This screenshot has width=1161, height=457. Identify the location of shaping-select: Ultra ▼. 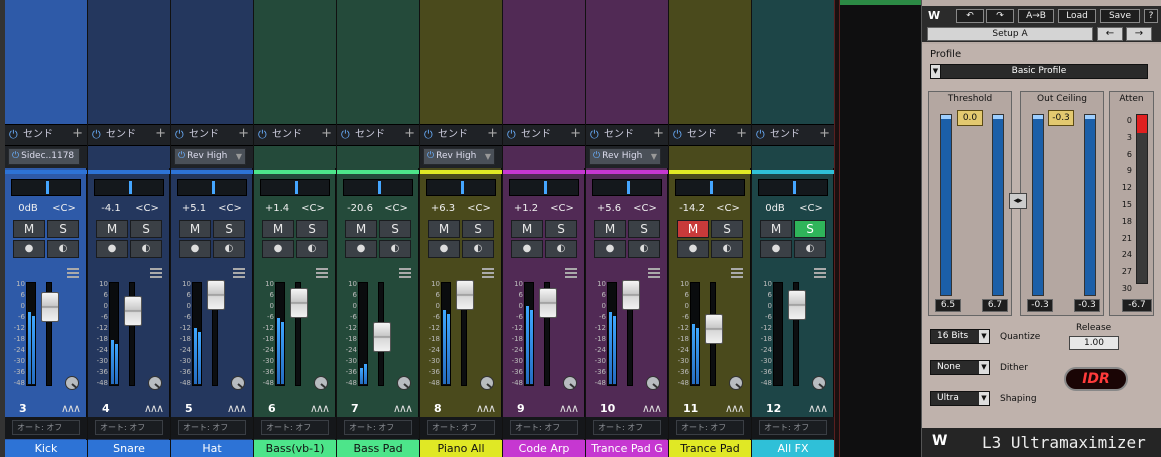
(960, 398).